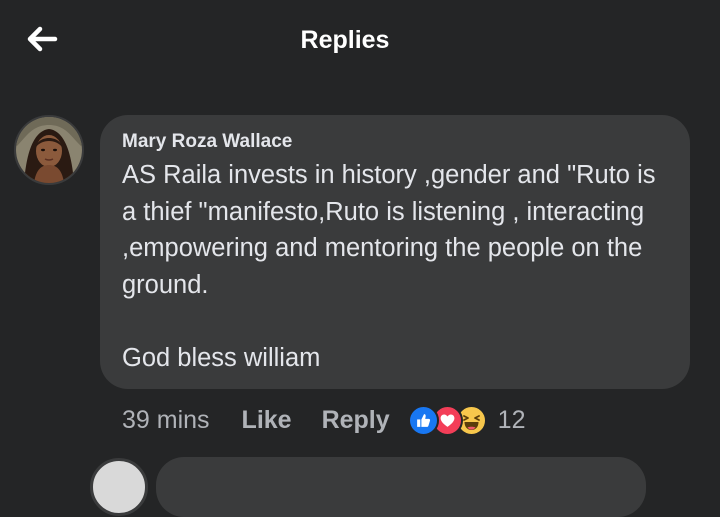  Describe the element at coordinates (401, 487) in the screenshot. I see `next-reply-bubble` at that location.